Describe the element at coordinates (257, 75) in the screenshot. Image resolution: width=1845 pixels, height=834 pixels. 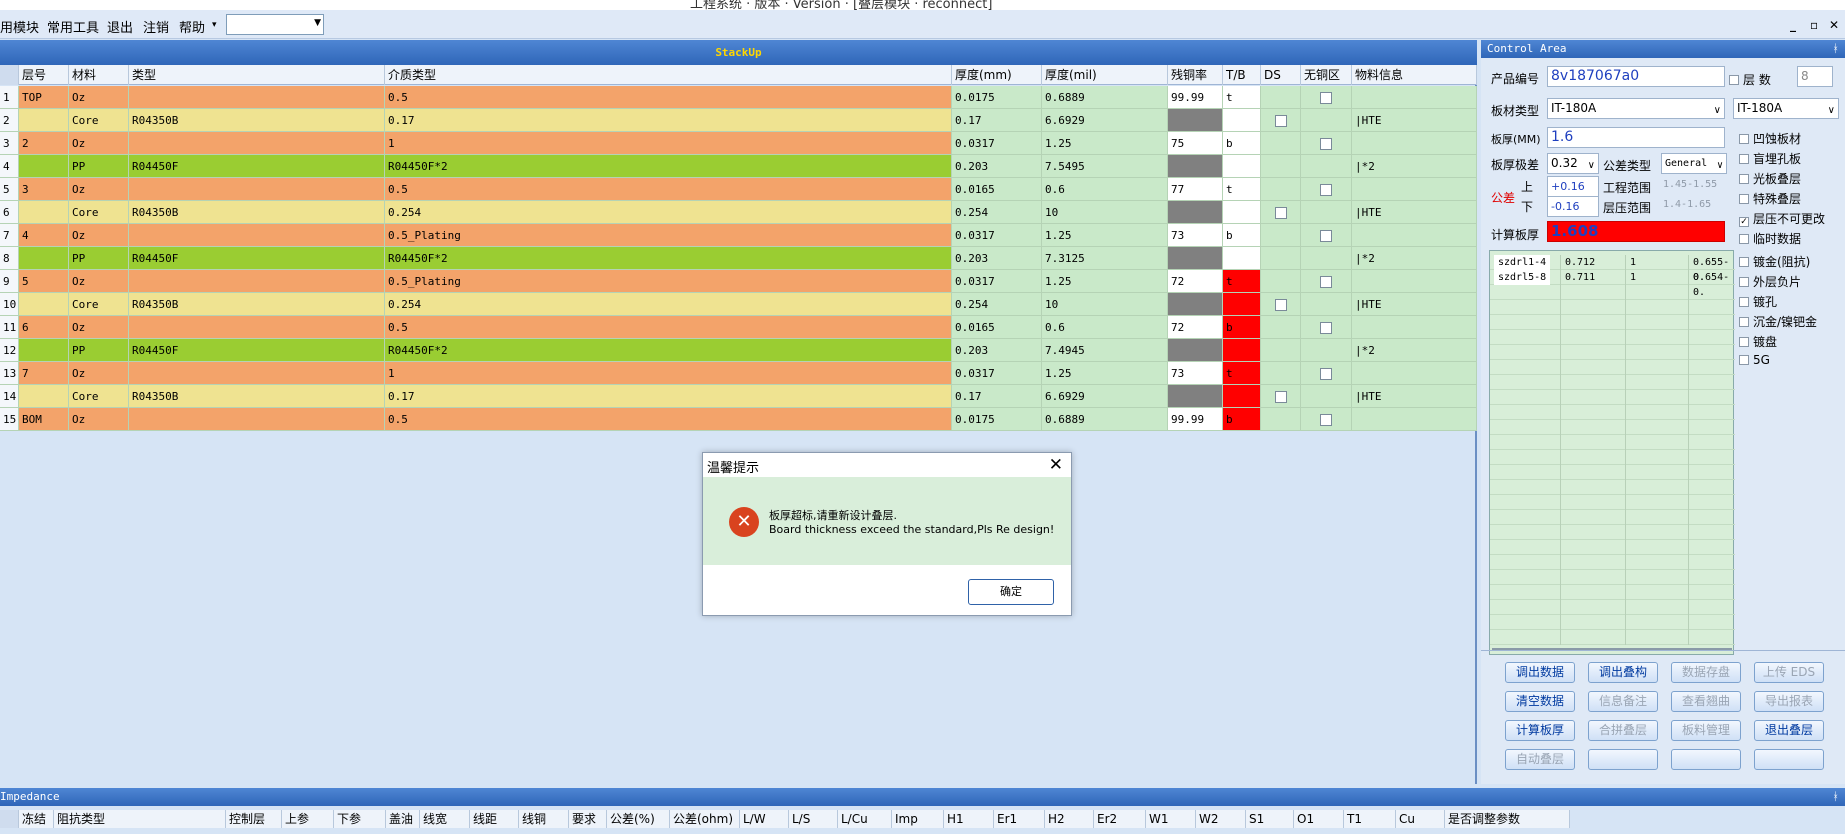
I see `col-header-type: 类型` at that location.